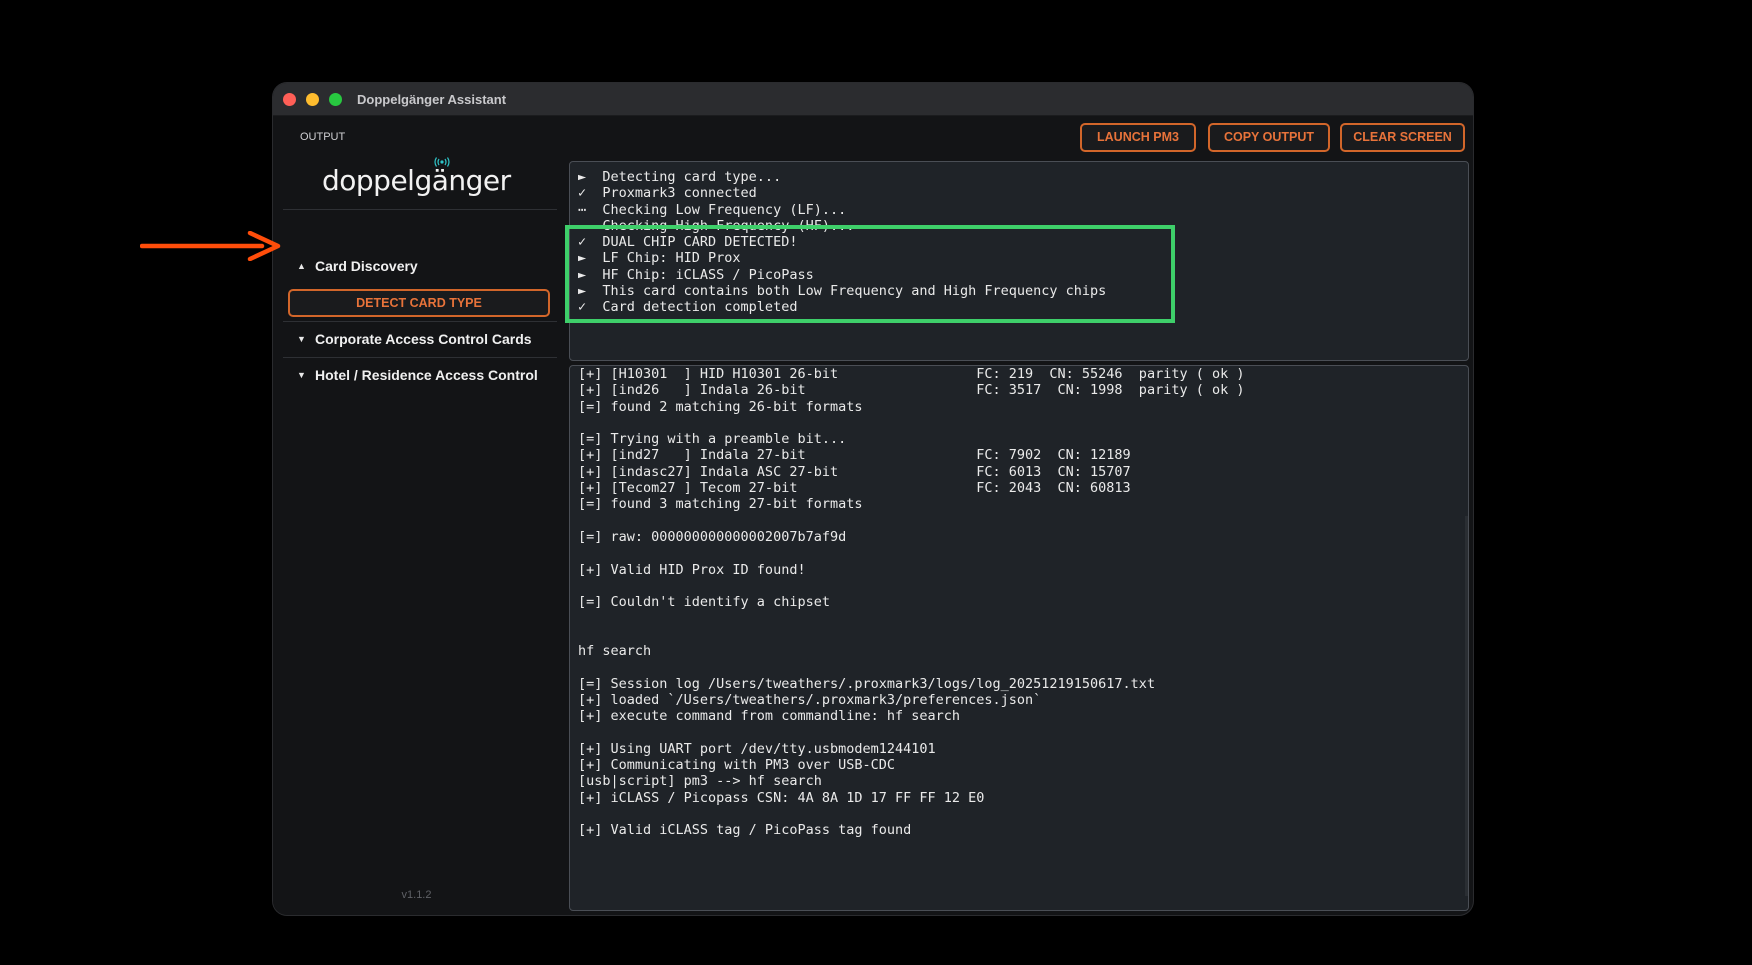 The height and width of the screenshot is (965, 1752). What do you see at coordinates (704, 602) in the screenshot?
I see `log-line: [=] Couldn't identify a chipset` at bounding box center [704, 602].